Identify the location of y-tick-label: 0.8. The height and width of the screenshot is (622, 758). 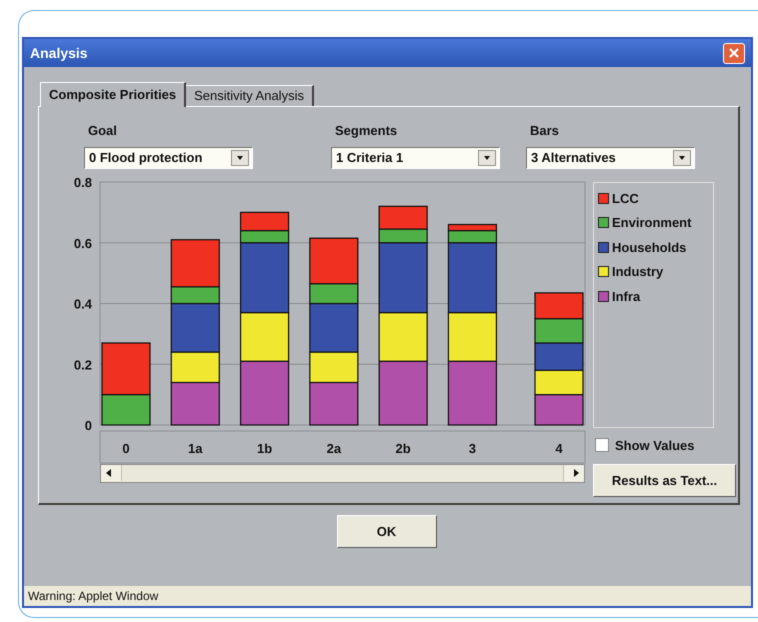
(83, 183).